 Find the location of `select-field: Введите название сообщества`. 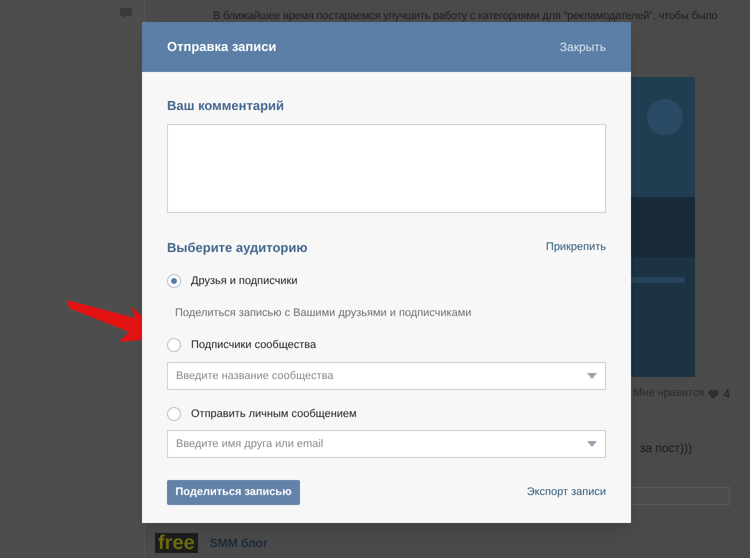

select-field: Введите название сообщества is located at coordinates (386, 376).